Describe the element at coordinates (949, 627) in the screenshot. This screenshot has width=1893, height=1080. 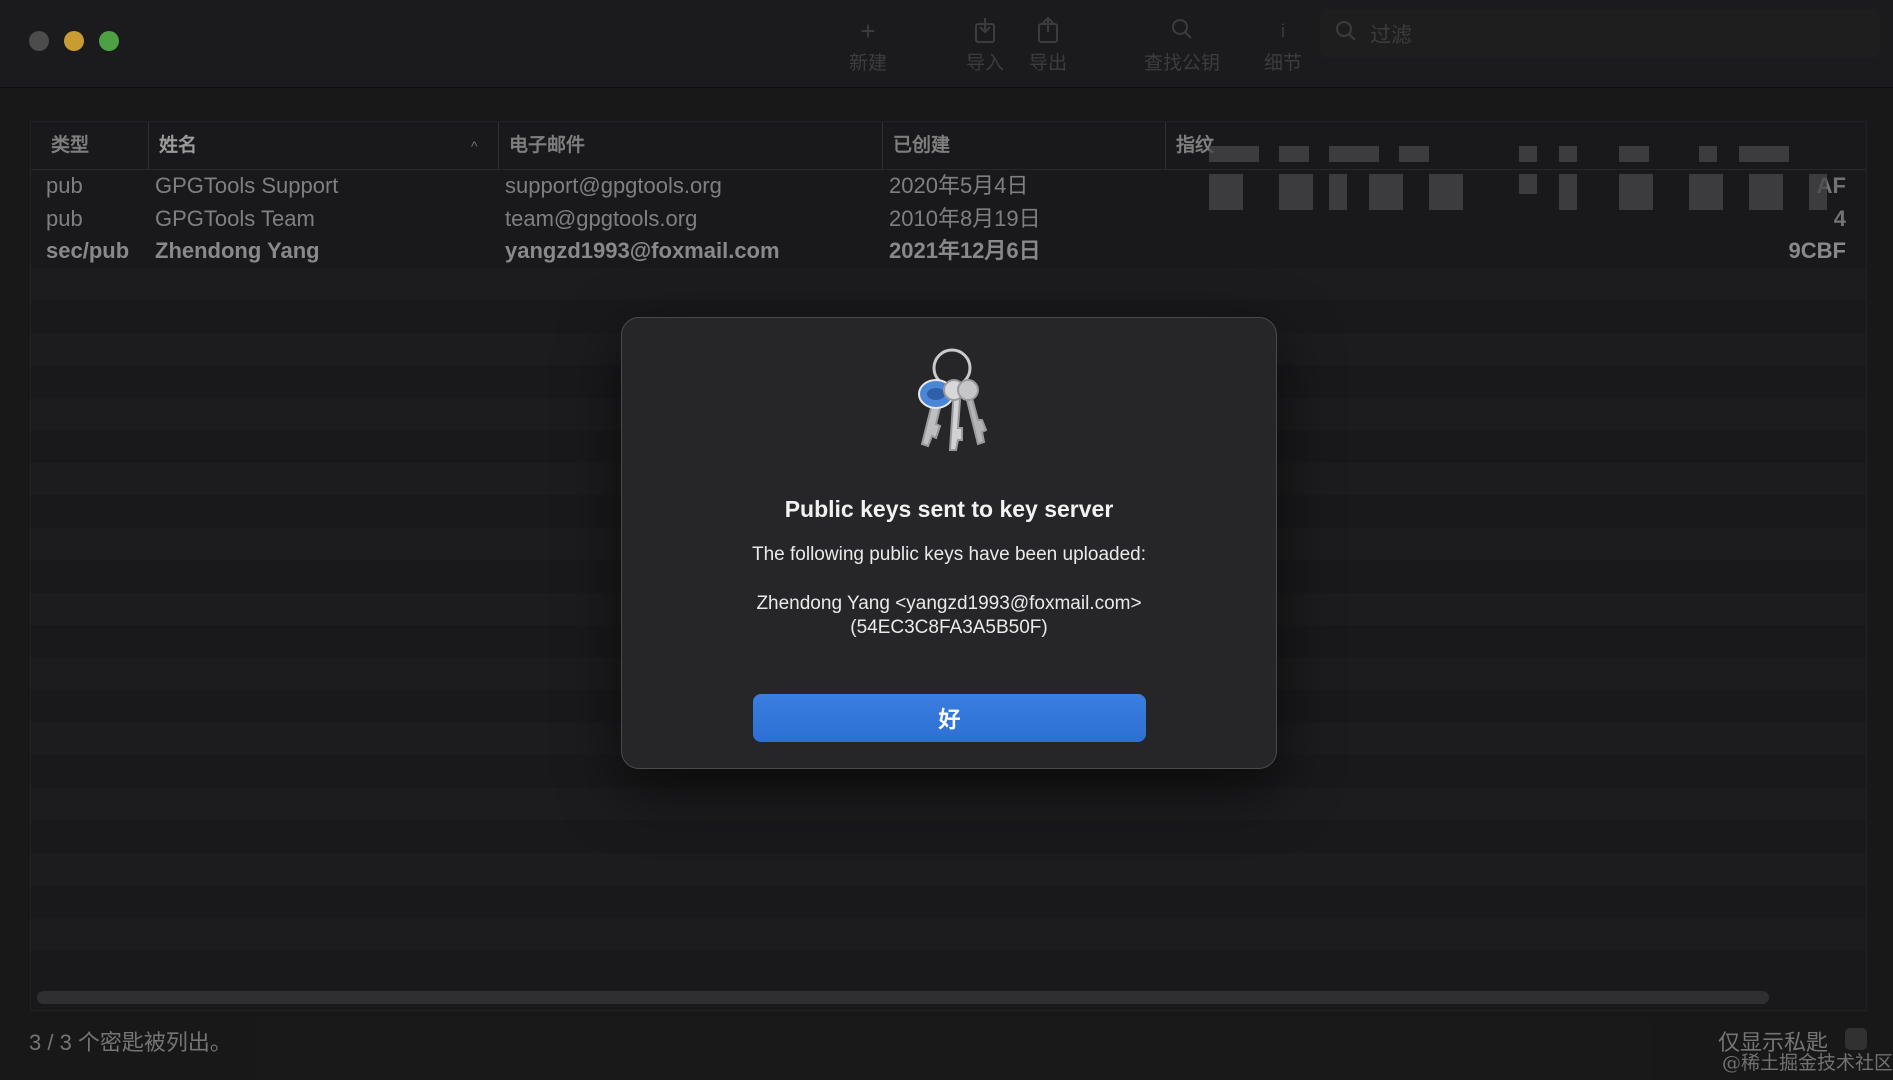
I see `uploaded-key-id: (54EC3C8FA3A5B50F)` at that location.